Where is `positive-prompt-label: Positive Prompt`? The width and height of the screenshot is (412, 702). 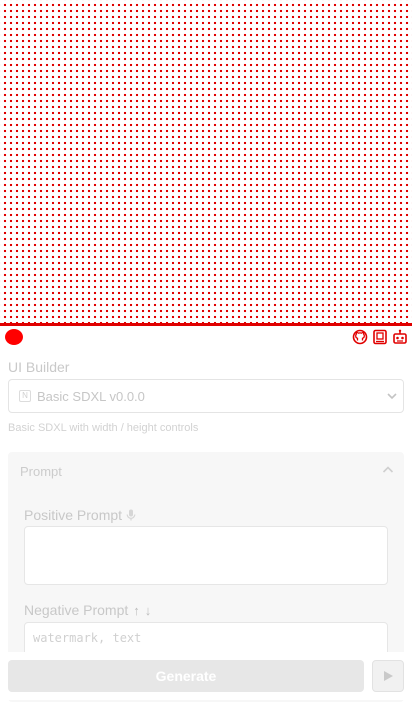
positive-prompt-label: Positive Prompt is located at coordinates (80, 515).